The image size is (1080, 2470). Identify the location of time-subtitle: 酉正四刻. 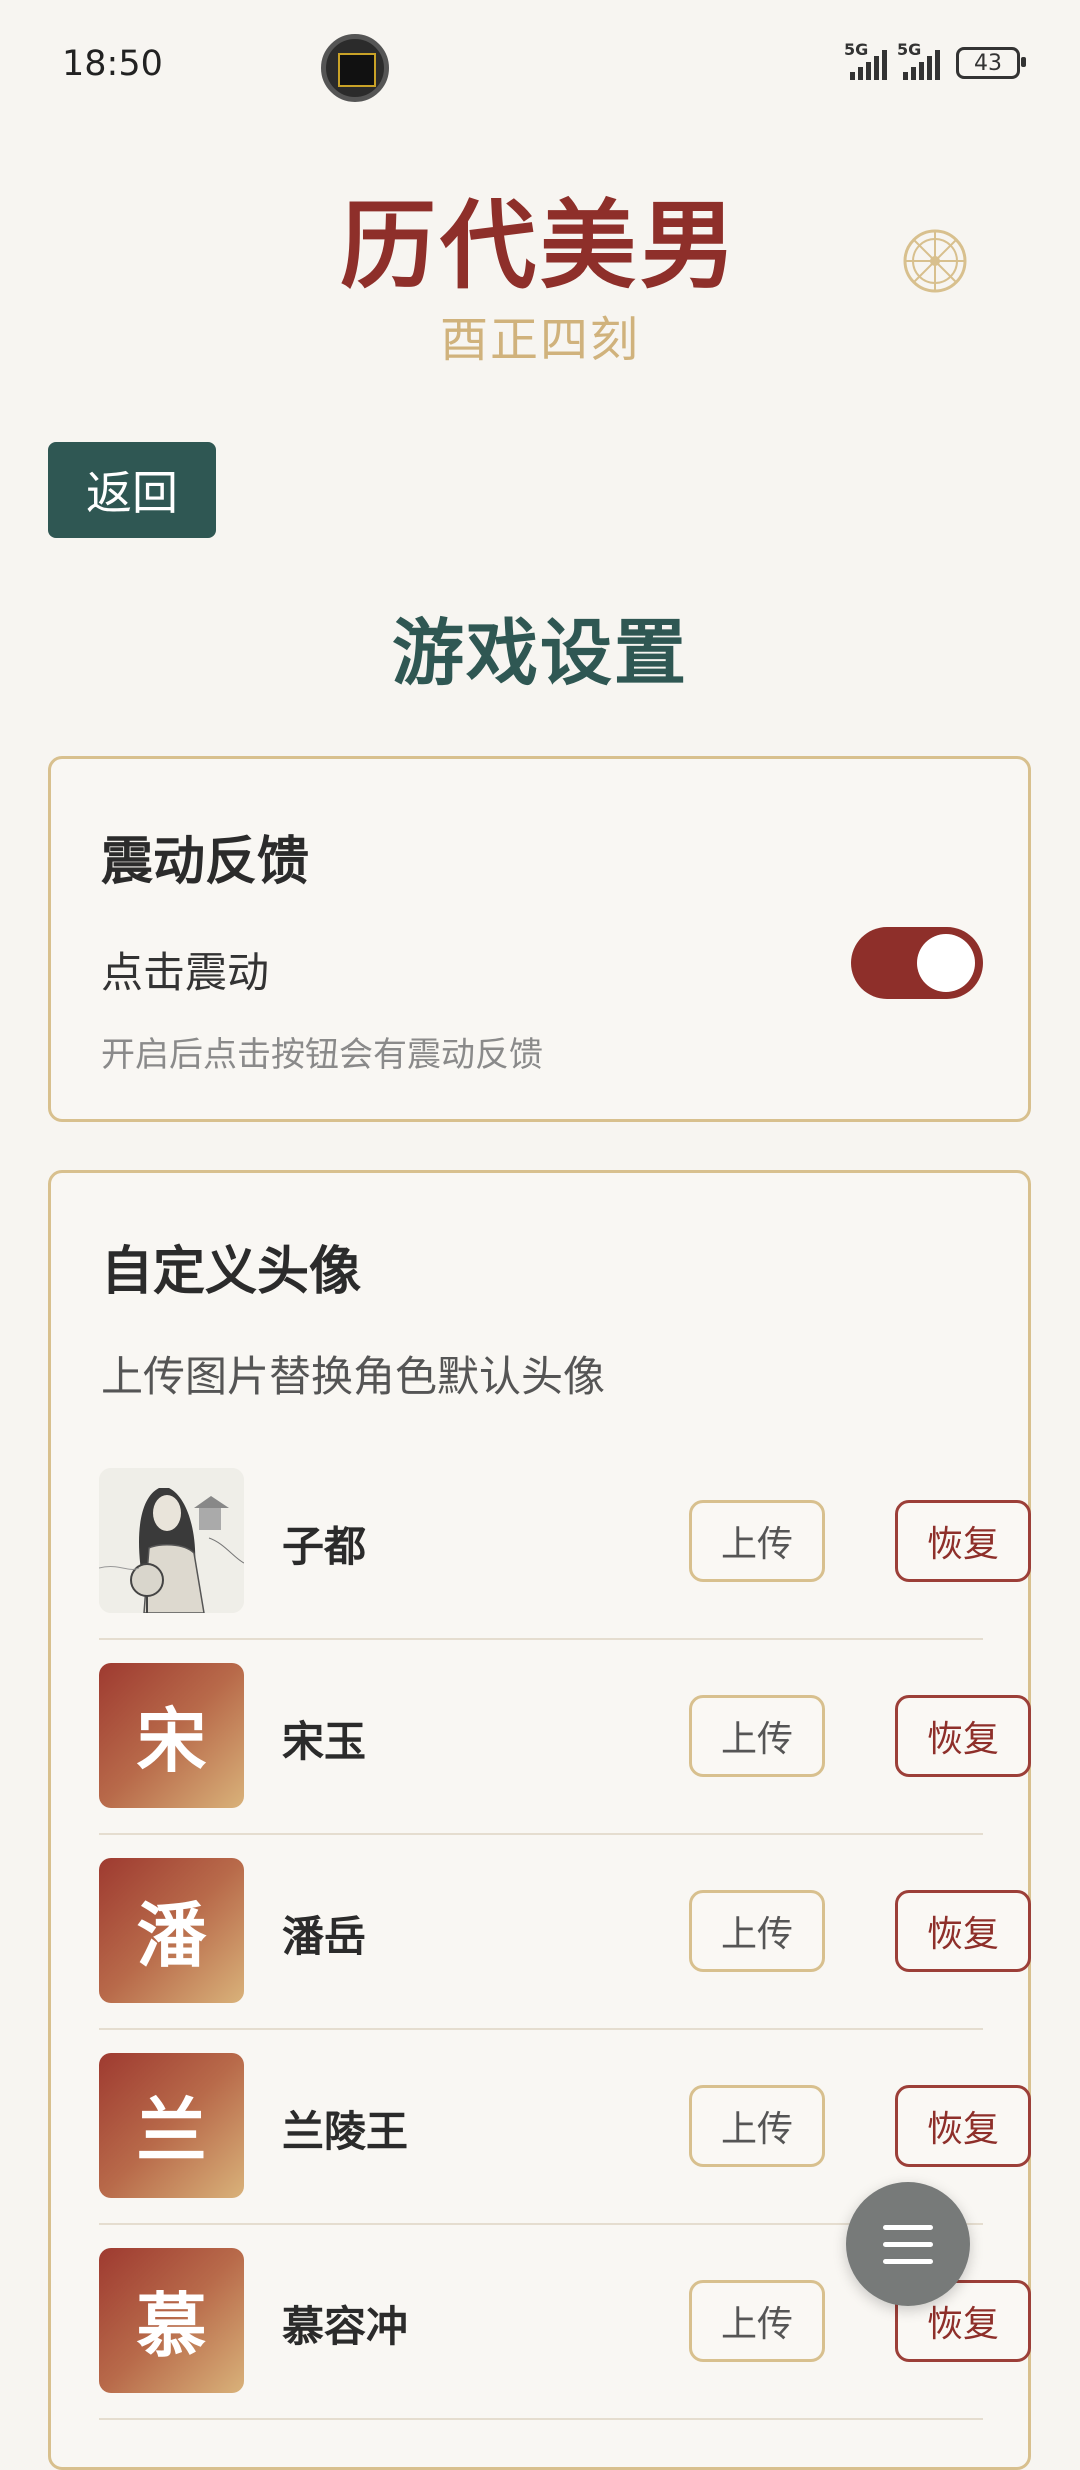
(539, 340).